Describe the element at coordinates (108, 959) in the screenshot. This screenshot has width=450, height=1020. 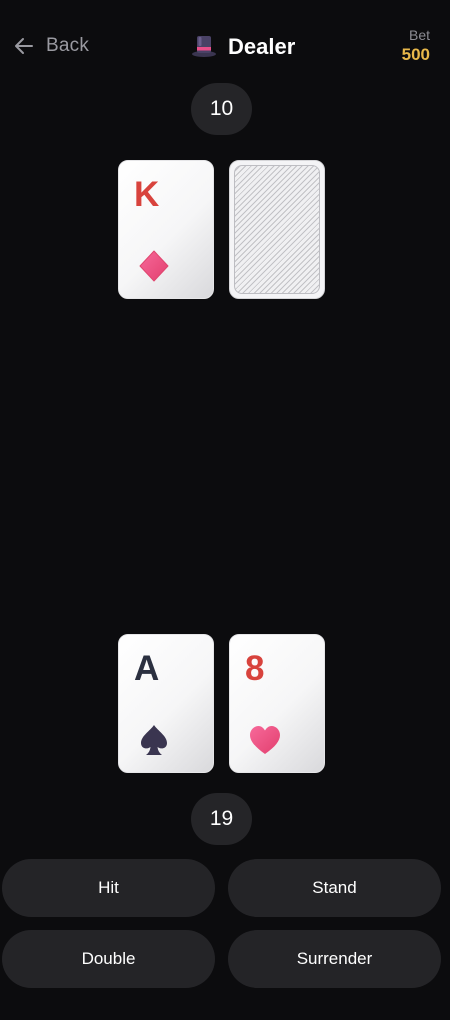
I see `double-button: Double` at that location.